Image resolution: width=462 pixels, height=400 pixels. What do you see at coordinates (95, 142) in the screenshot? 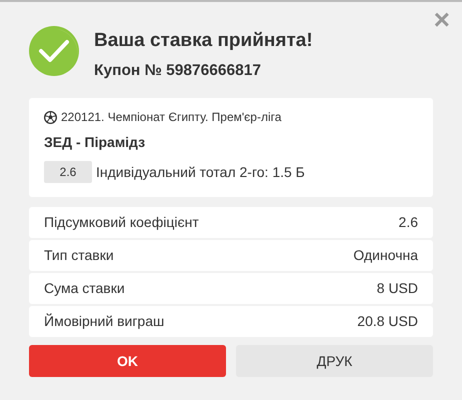
I see `match-name: ЗЕД - Пірамідз` at bounding box center [95, 142].